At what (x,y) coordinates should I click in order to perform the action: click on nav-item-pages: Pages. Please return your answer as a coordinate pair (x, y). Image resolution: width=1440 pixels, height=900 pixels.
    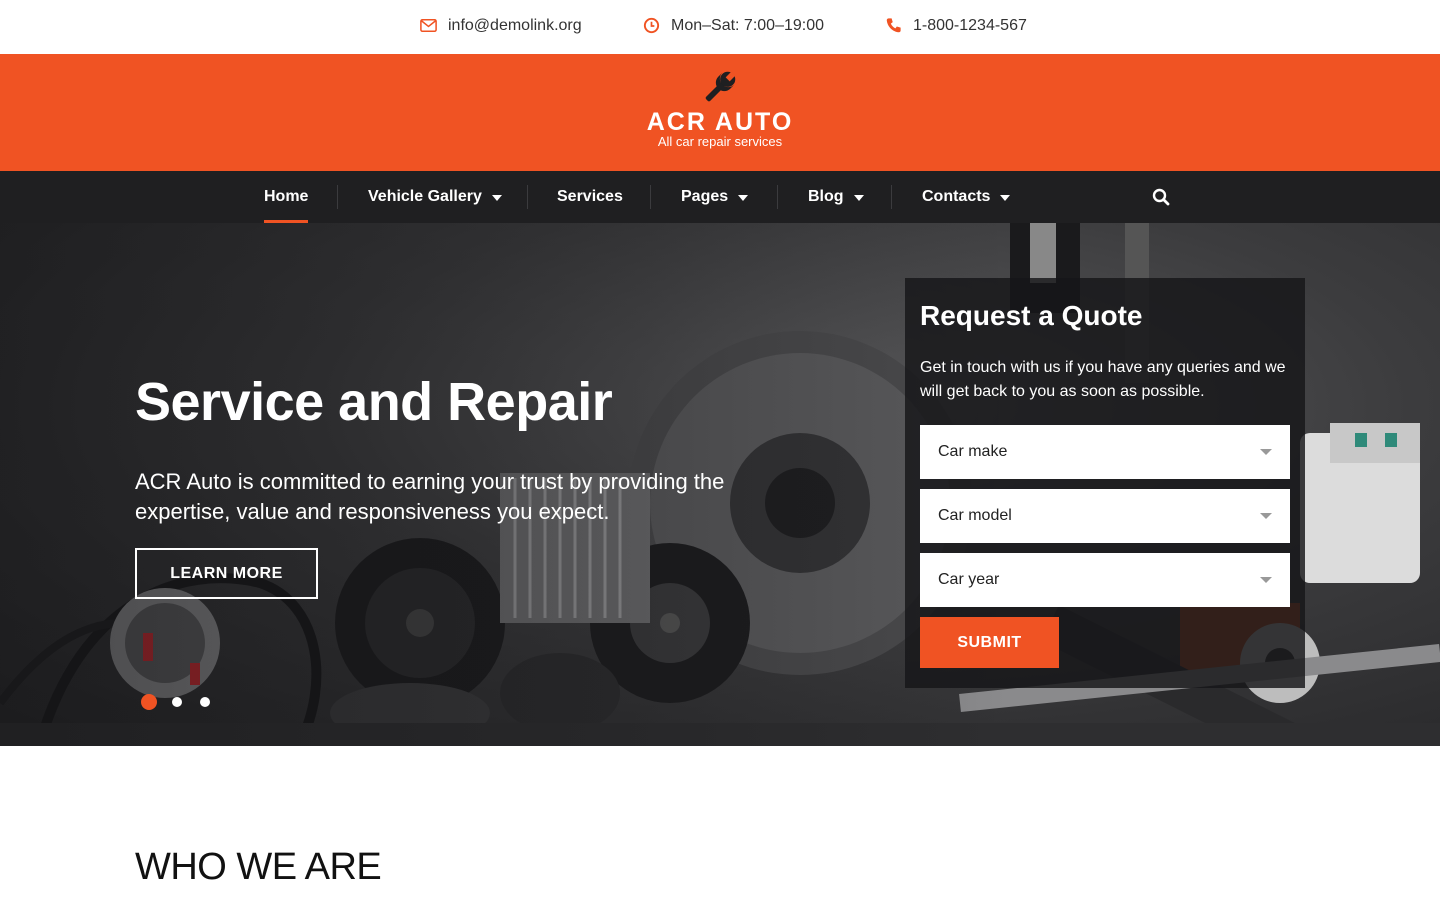
    Looking at the image, I should click on (715, 197).